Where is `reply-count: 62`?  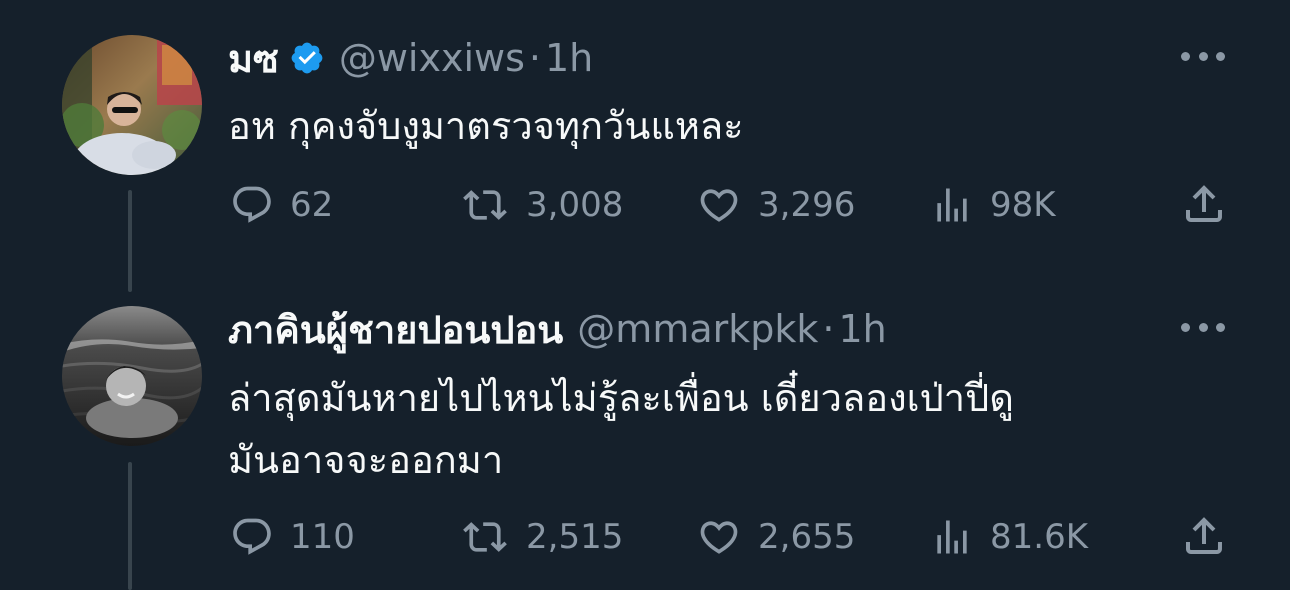 reply-count: 62 is located at coordinates (312, 205).